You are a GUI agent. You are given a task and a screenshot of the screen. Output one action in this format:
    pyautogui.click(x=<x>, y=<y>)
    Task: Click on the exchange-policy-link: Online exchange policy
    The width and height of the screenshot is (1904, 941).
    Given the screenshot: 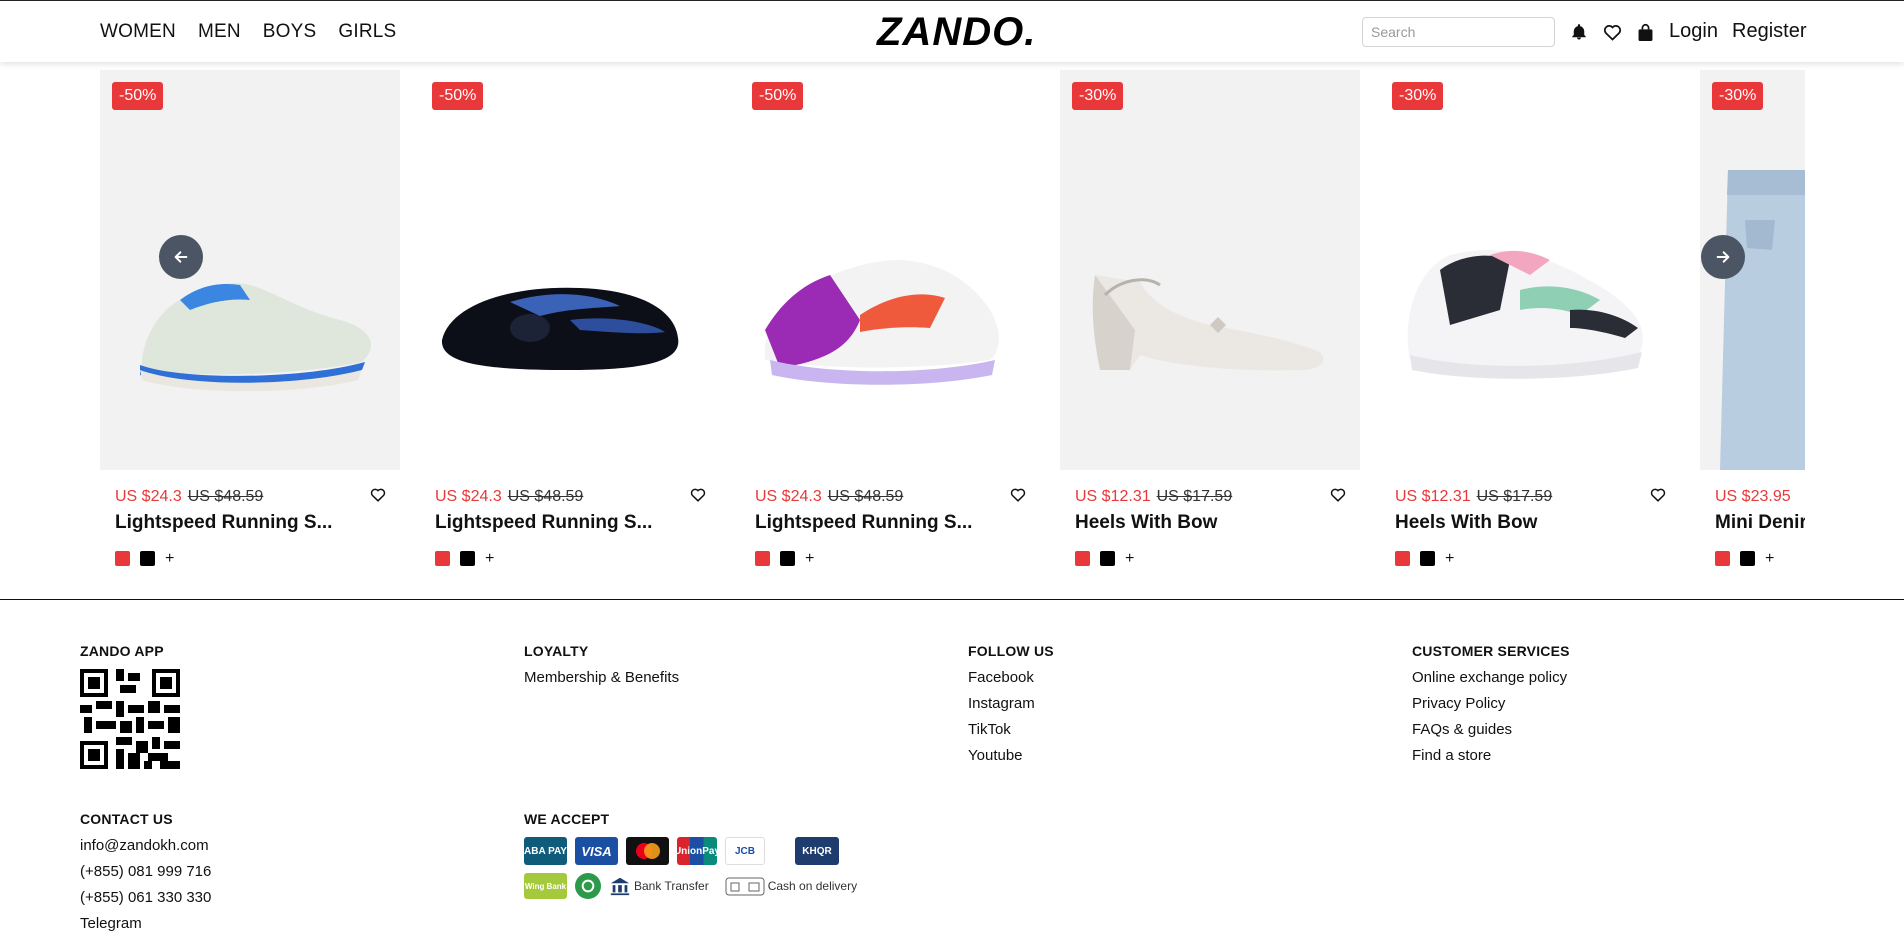 What is the action you would take?
    pyautogui.click(x=1491, y=677)
    